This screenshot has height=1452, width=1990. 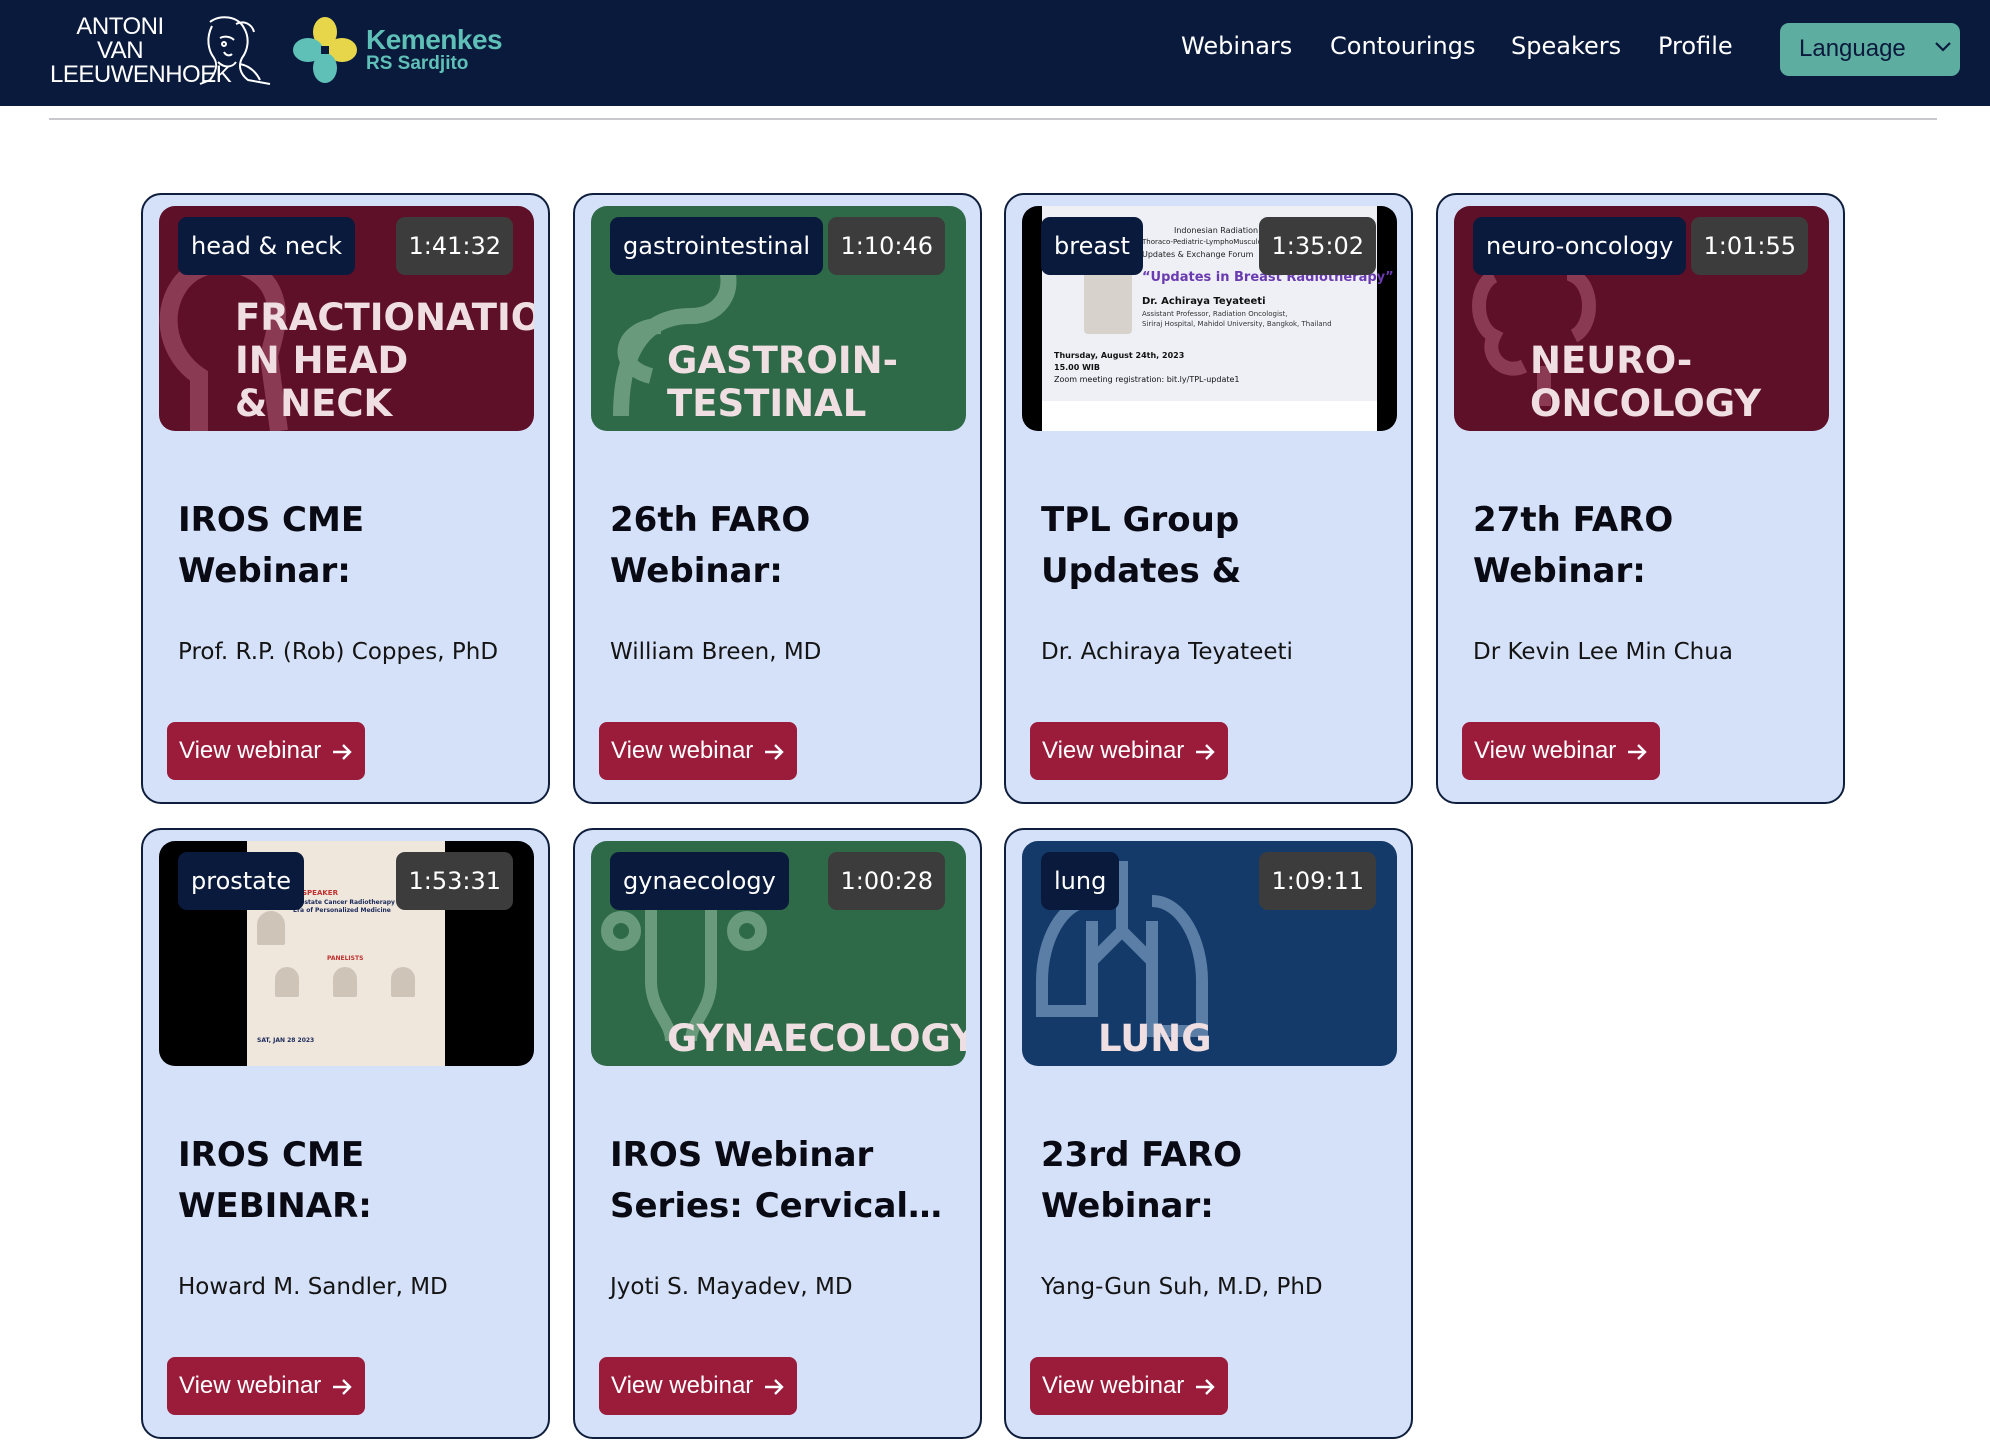 What do you see at coordinates (320, 893) in the screenshot?
I see `poster-text: SPEAKER` at bounding box center [320, 893].